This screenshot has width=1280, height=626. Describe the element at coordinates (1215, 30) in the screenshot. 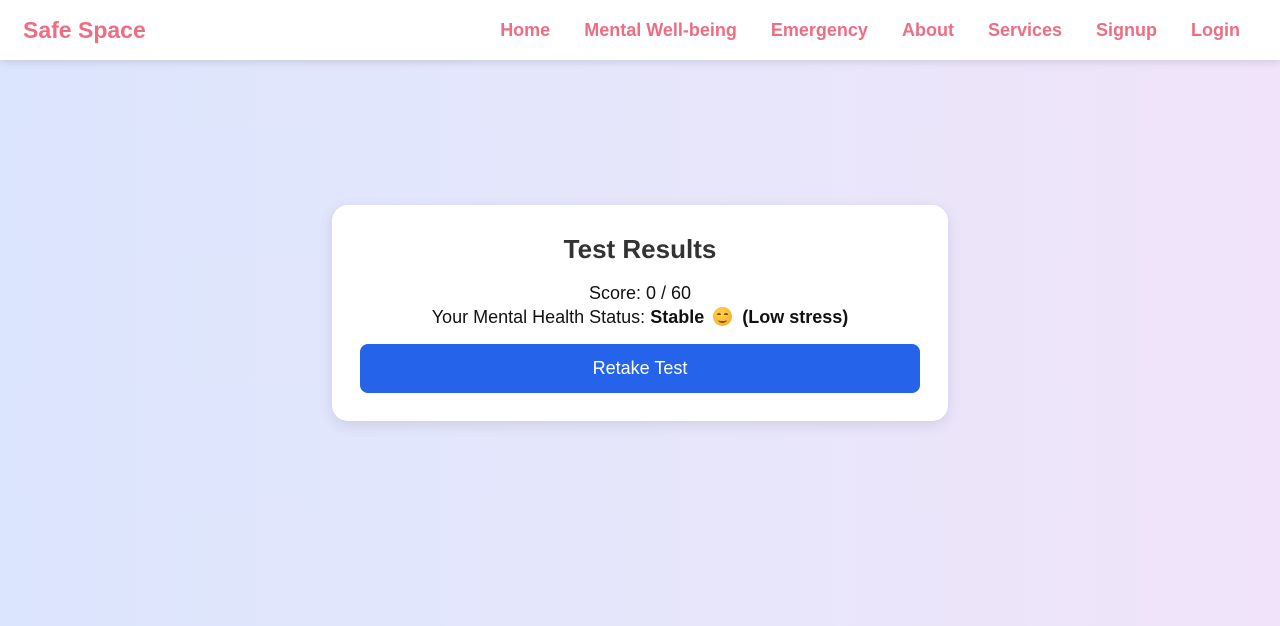

I see `nav-link-login: Login` at that location.